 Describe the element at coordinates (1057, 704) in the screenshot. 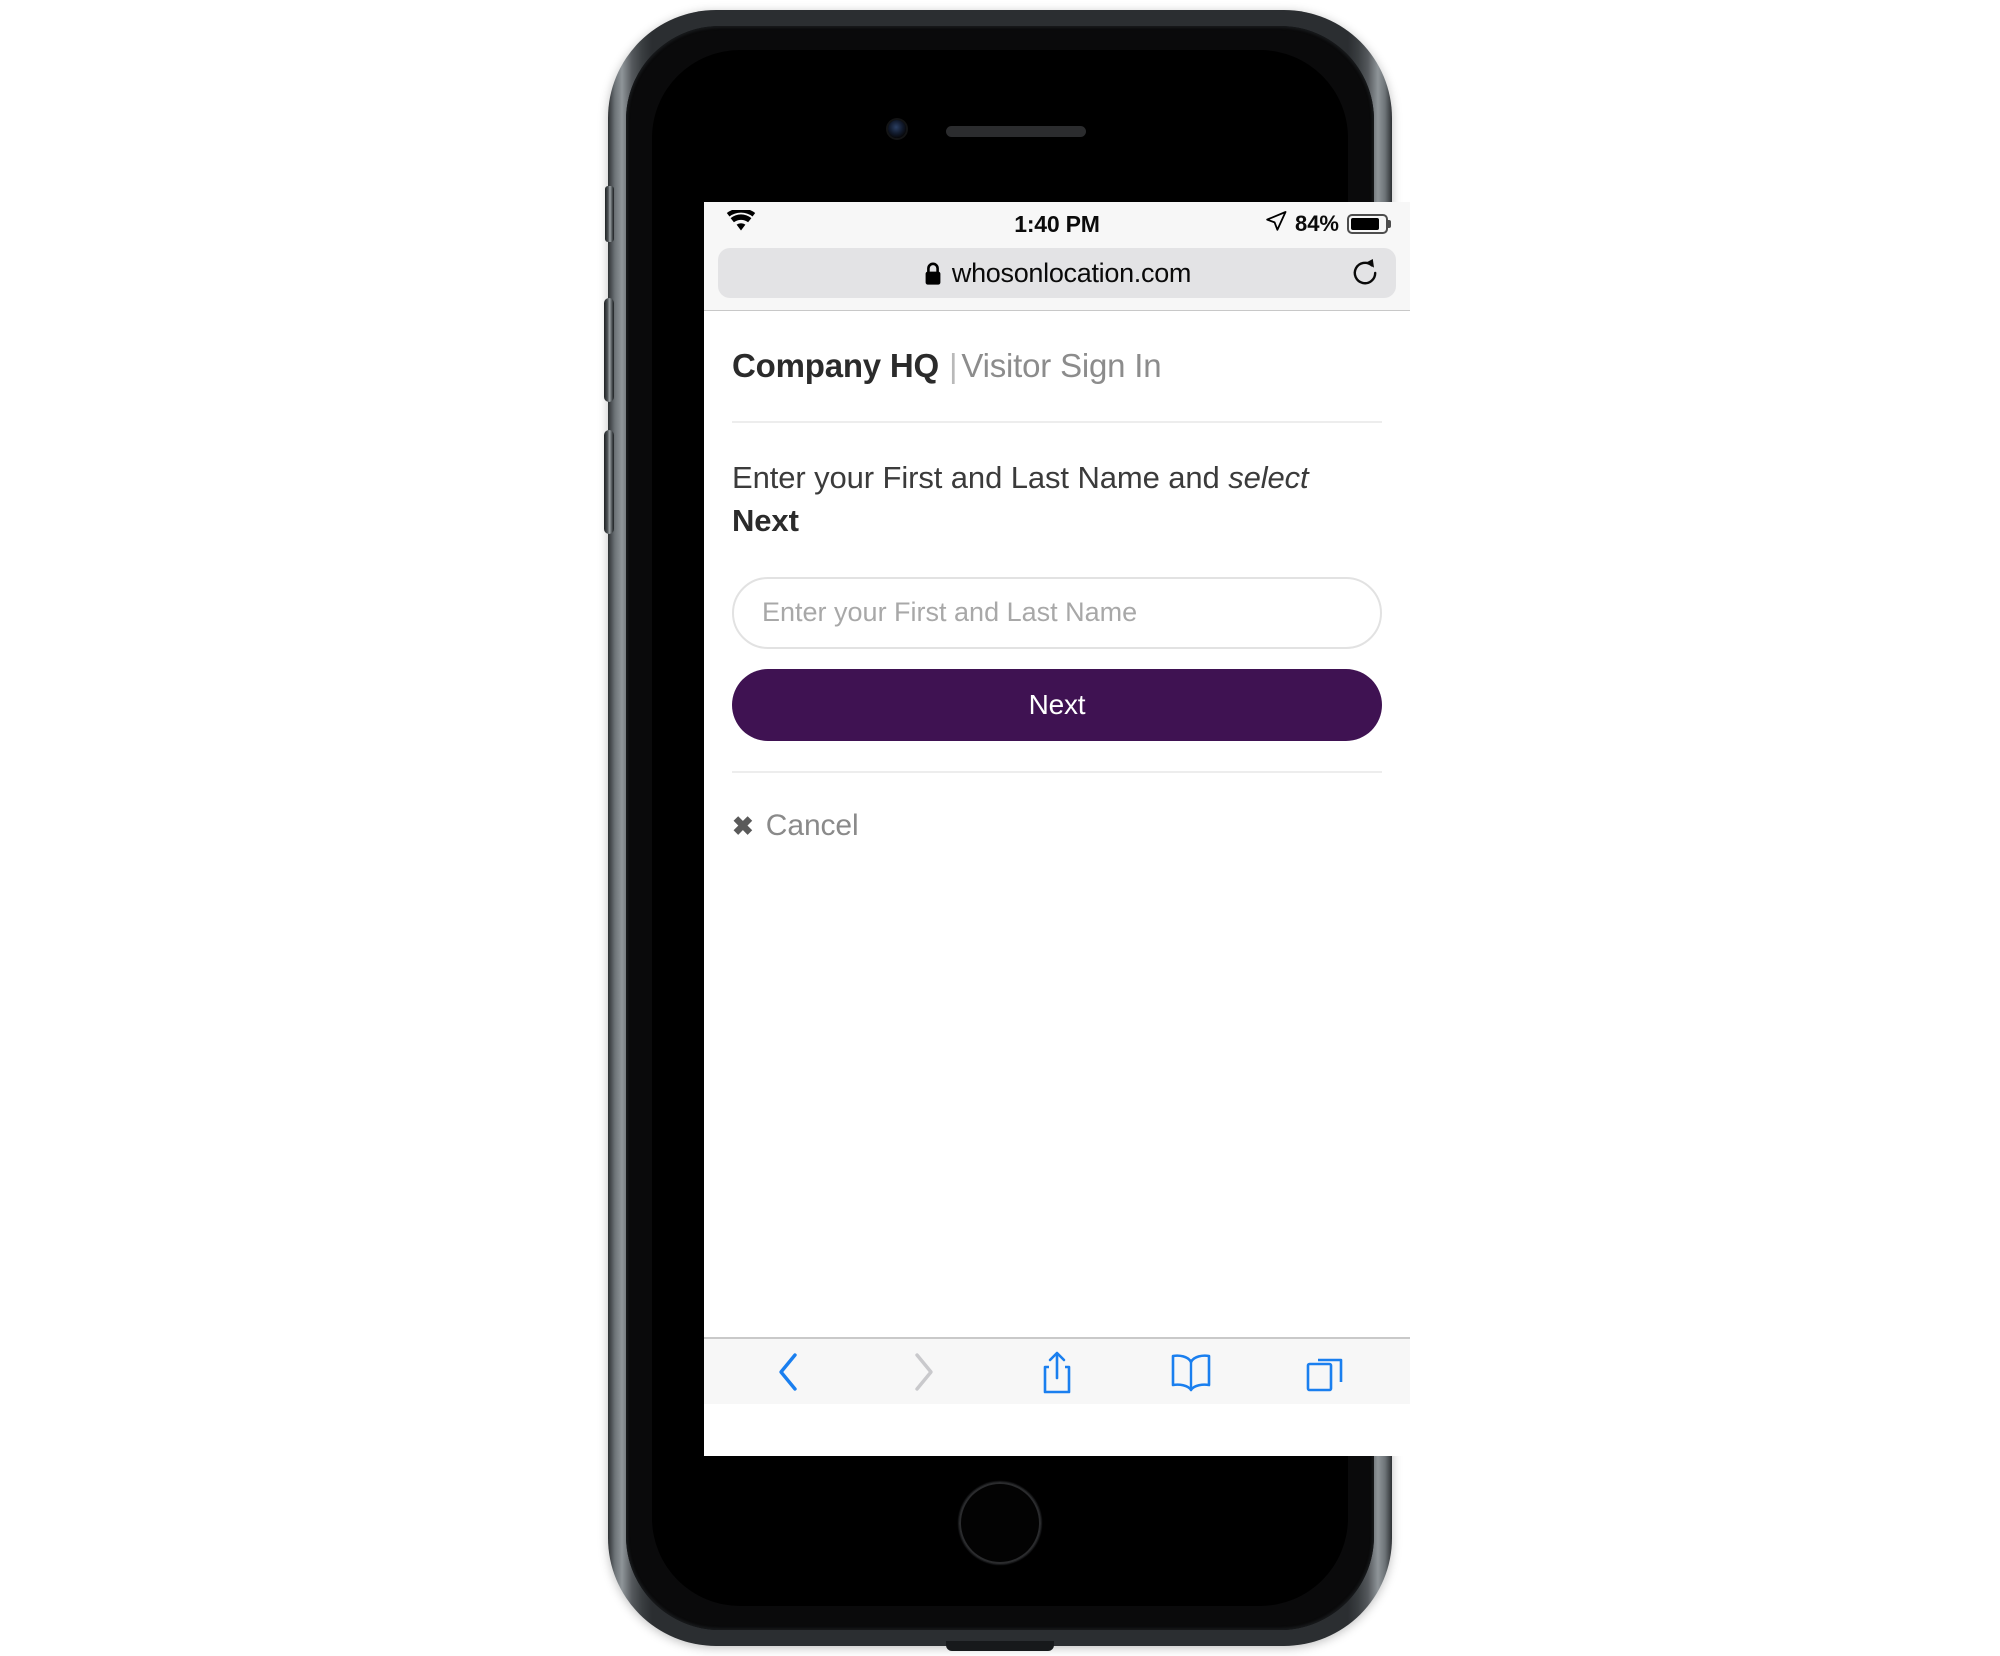

I see `next-button: Next` at that location.